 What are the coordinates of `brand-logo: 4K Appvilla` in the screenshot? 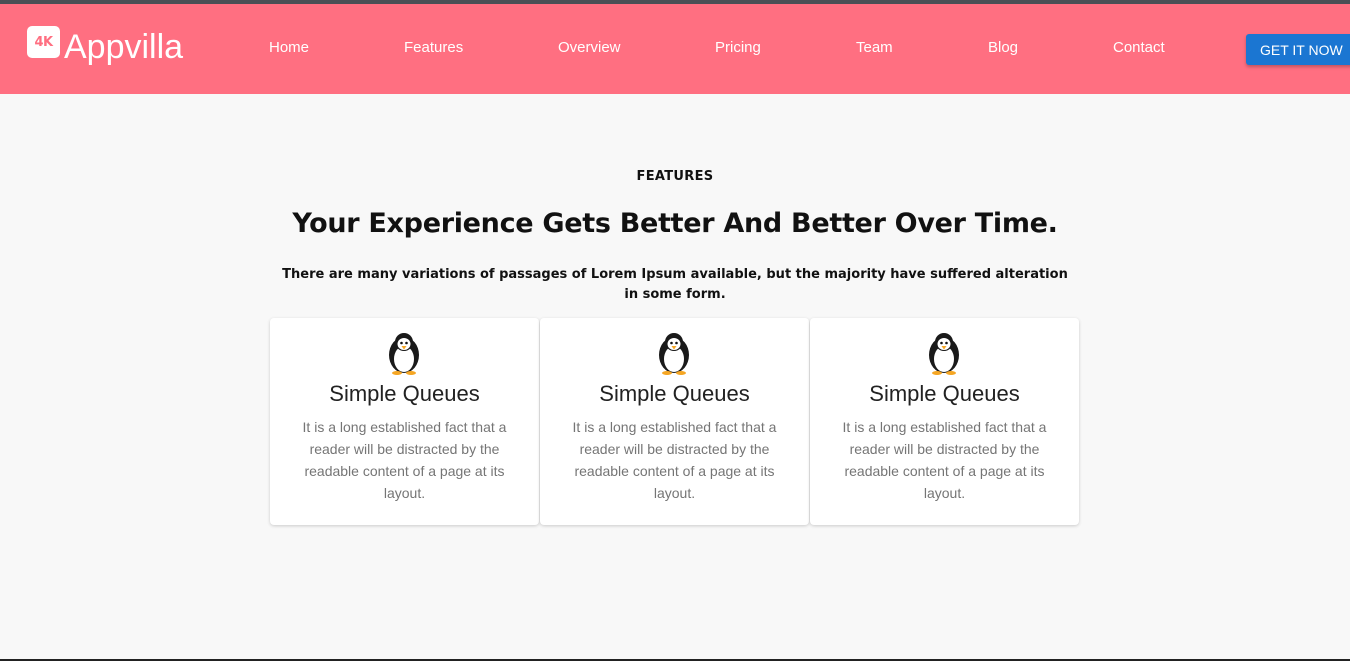 It's located at (105, 46).